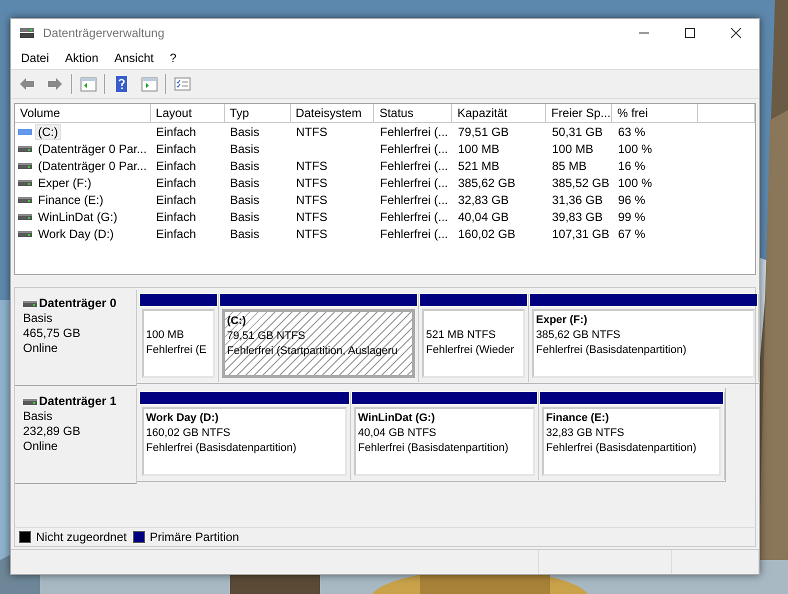 The image size is (788, 594). What do you see at coordinates (177, 350) in the screenshot?
I see `partition-status: Fehlerfrei (E` at bounding box center [177, 350].